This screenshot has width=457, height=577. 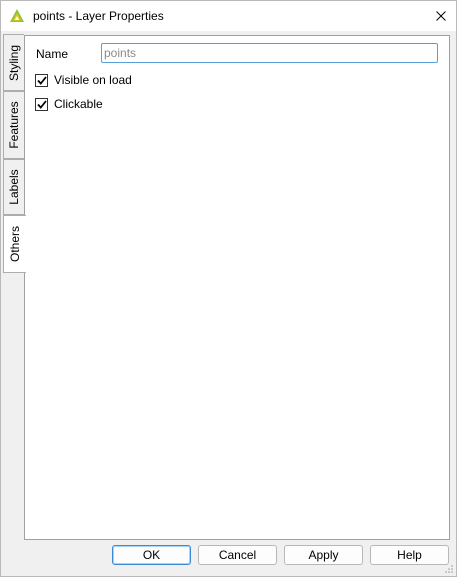 I want to click on close-icon, so click(x=441, y=16).